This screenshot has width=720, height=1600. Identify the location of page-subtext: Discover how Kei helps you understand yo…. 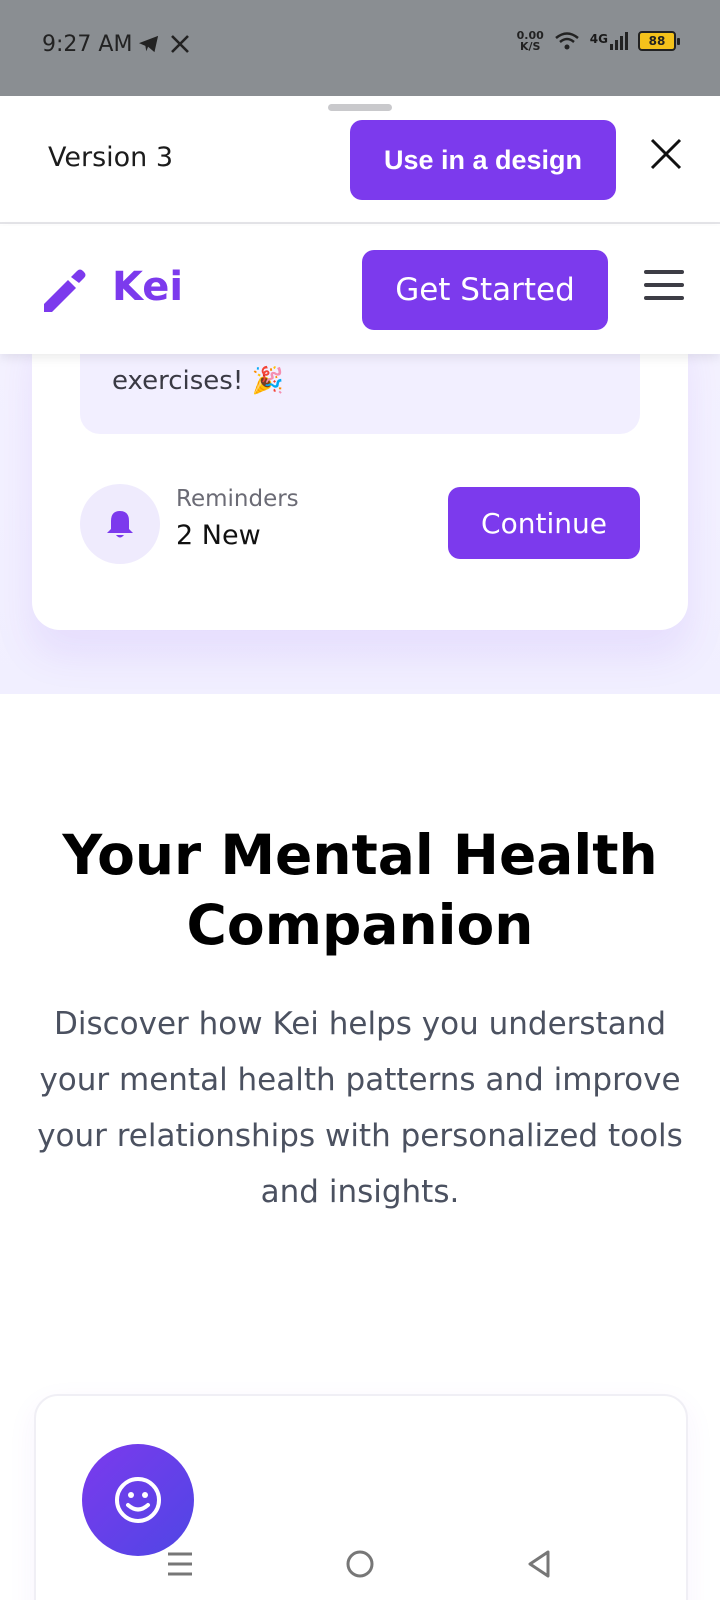
(360, 1108).